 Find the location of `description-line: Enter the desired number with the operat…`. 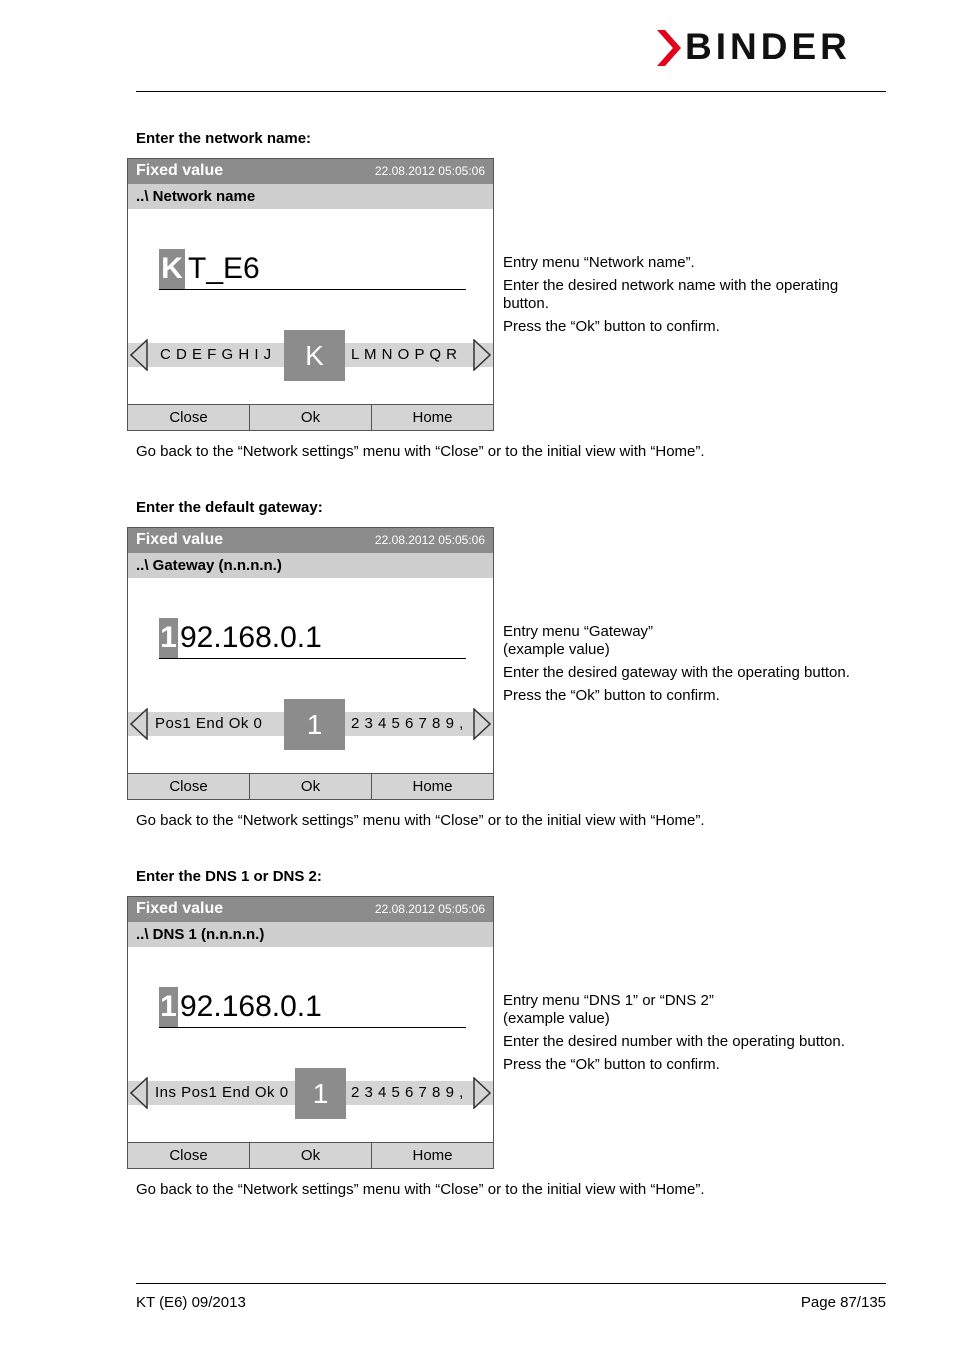

description-line: Enter the desired number with the operat… is located at coordinates (674, 1041).